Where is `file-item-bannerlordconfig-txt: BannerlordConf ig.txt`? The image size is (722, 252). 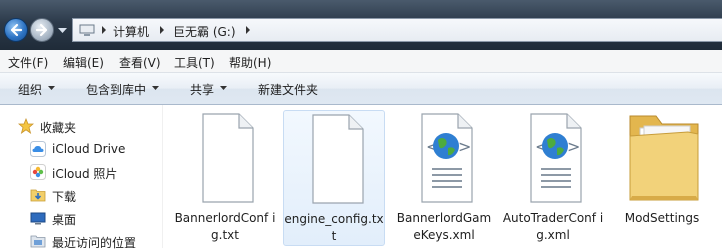 file-item-bannerlordconfig-txt: BannerlordConf ig.txt is located at coordinates (225, 178).